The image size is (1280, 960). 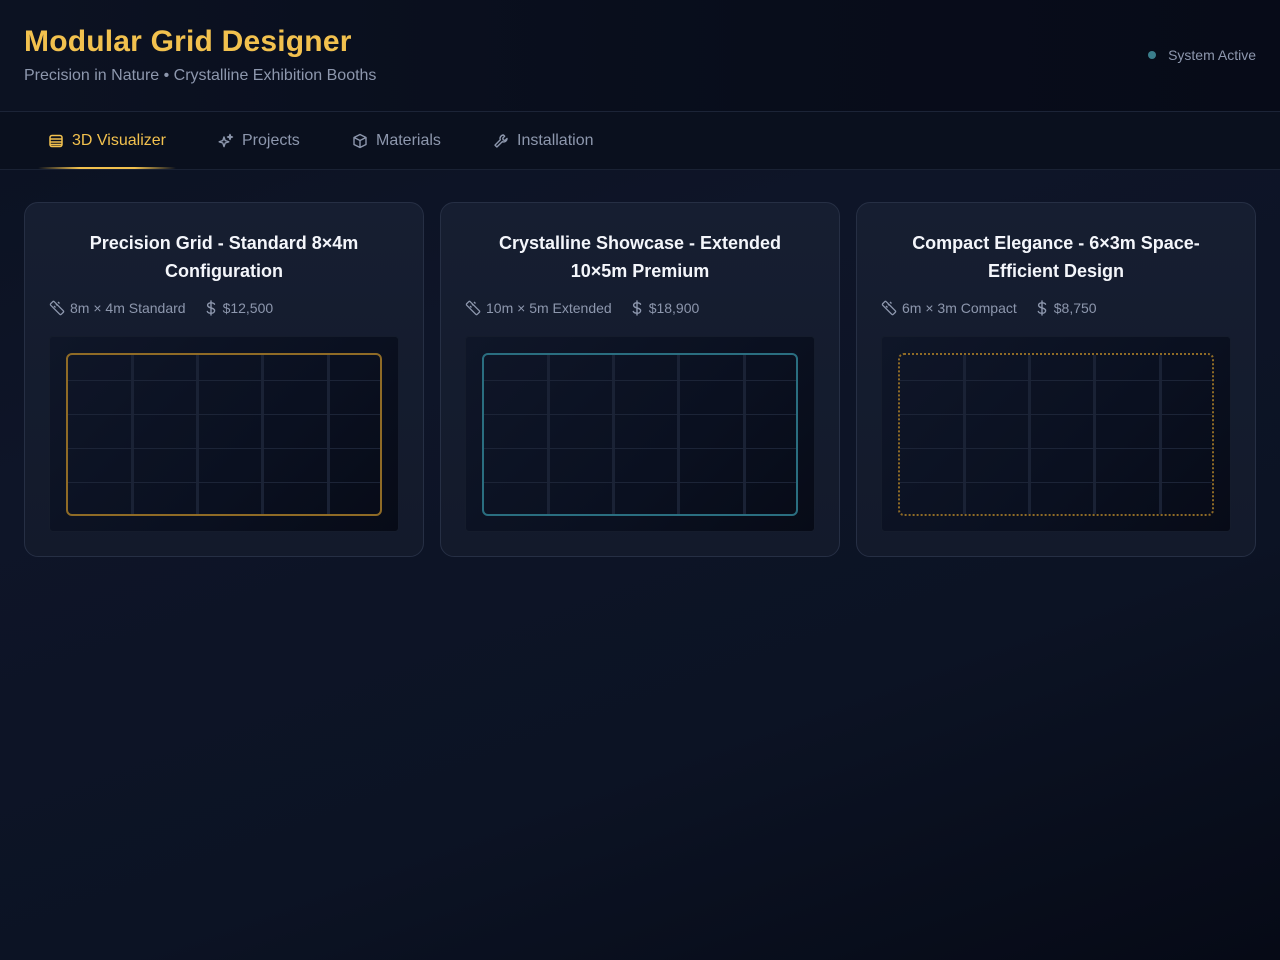 I want to click on booth-price-label: $18,900, so click(x=674, y=308).